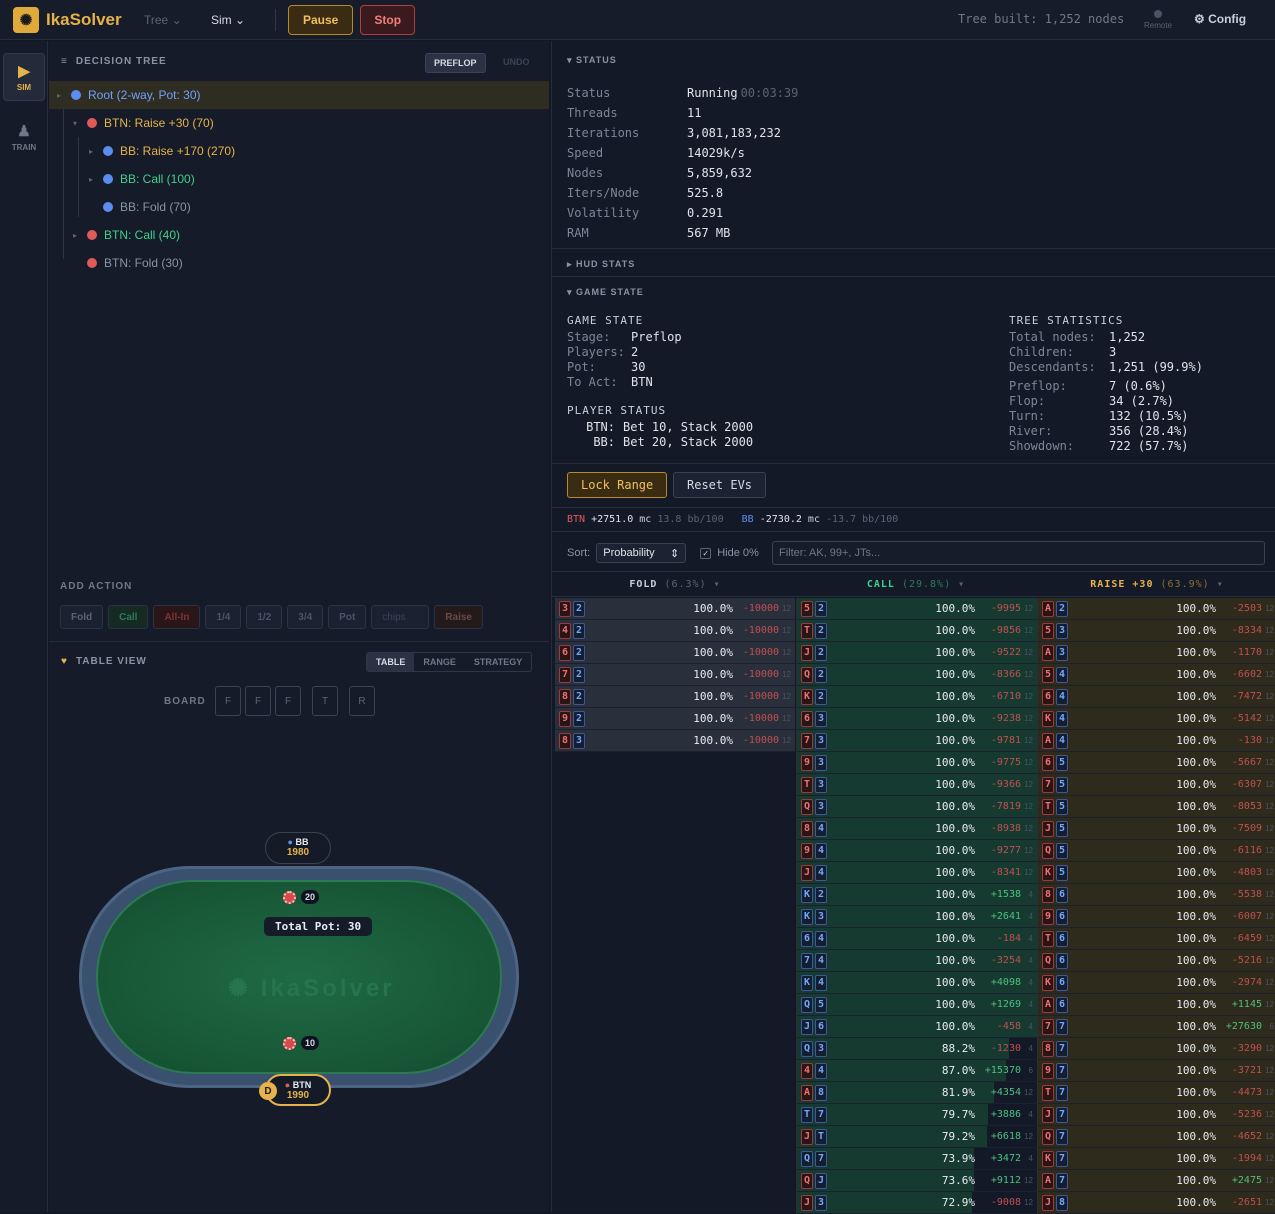 This screenshot has height=1214, width=1275. Describe the element at coordinates (917, 697) in the screenshot. I see `hand-row: K 2 100.0% -6710 12` at that location.